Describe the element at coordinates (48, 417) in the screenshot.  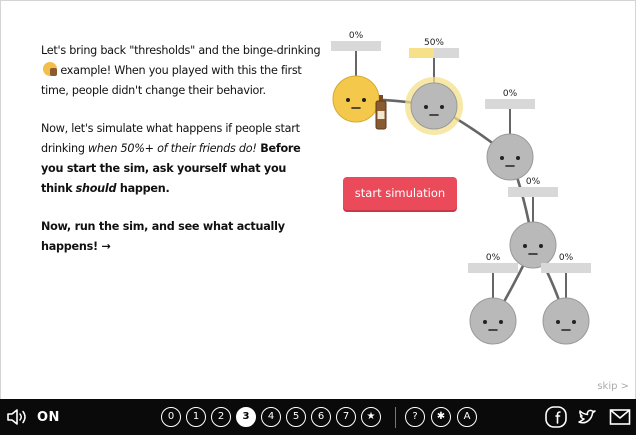
I see `sound-label: ON` at that location.